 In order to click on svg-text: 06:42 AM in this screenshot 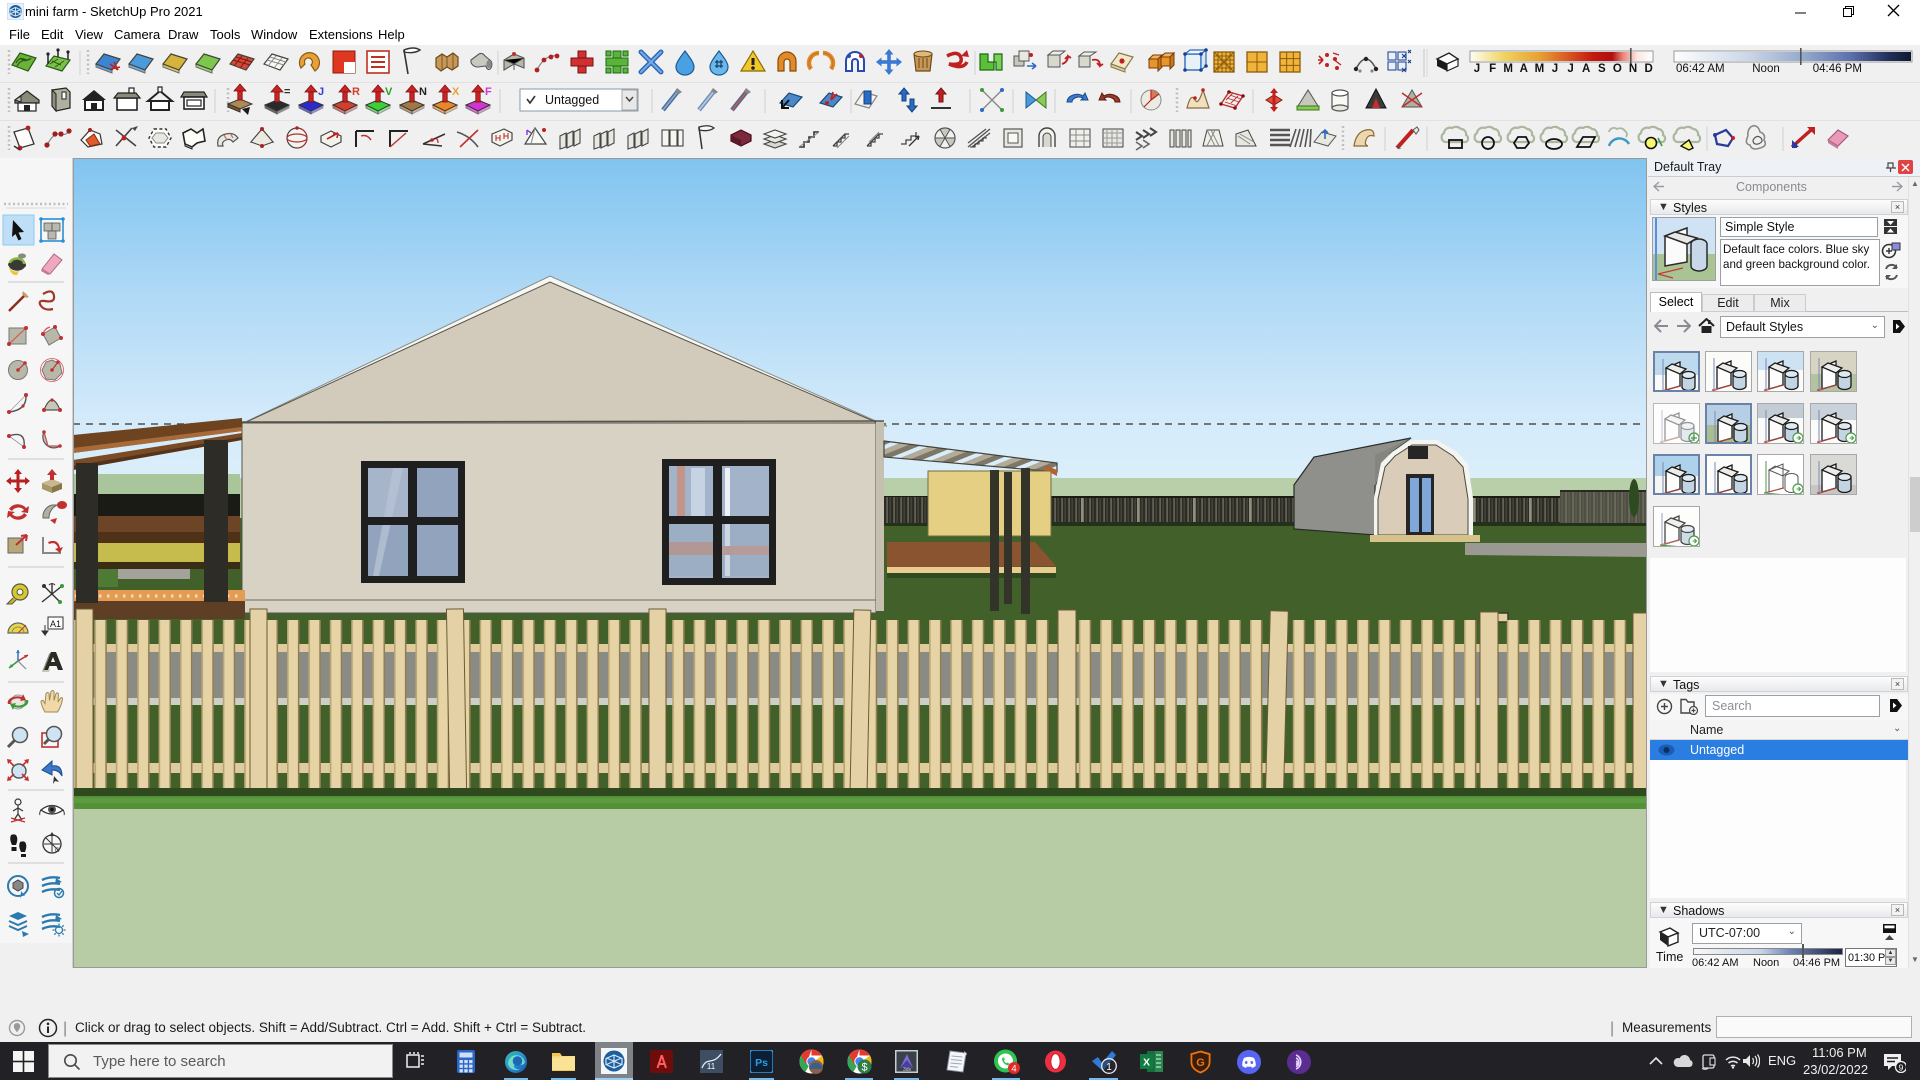, I will do `click(1700, 69)`.